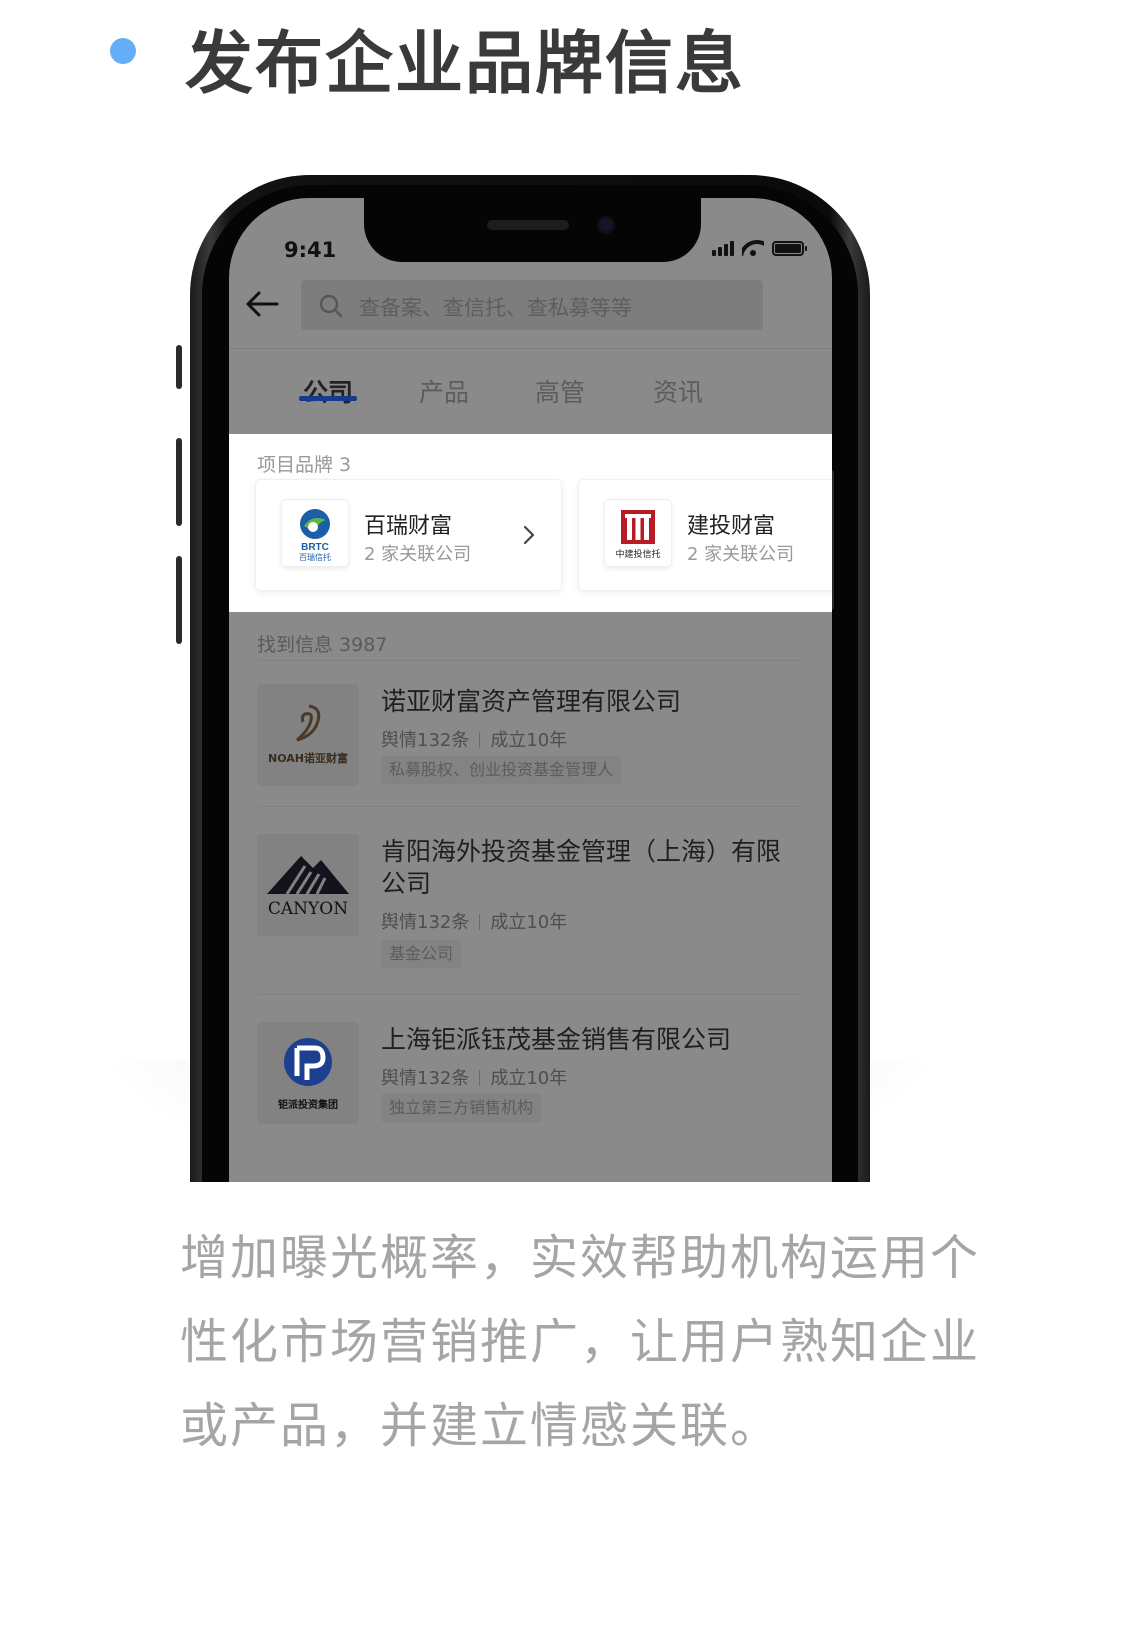 Image resolution: width=1138 pixels, height=1648 pixels. Describe the element at coordinates (421, 954) in the screenshot. I see `company-tag: 基金公司` at that location.